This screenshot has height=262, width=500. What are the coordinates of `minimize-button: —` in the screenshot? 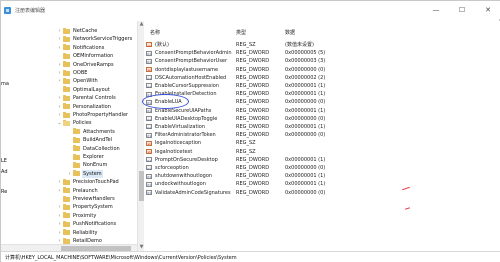 It's located at (436, 10).